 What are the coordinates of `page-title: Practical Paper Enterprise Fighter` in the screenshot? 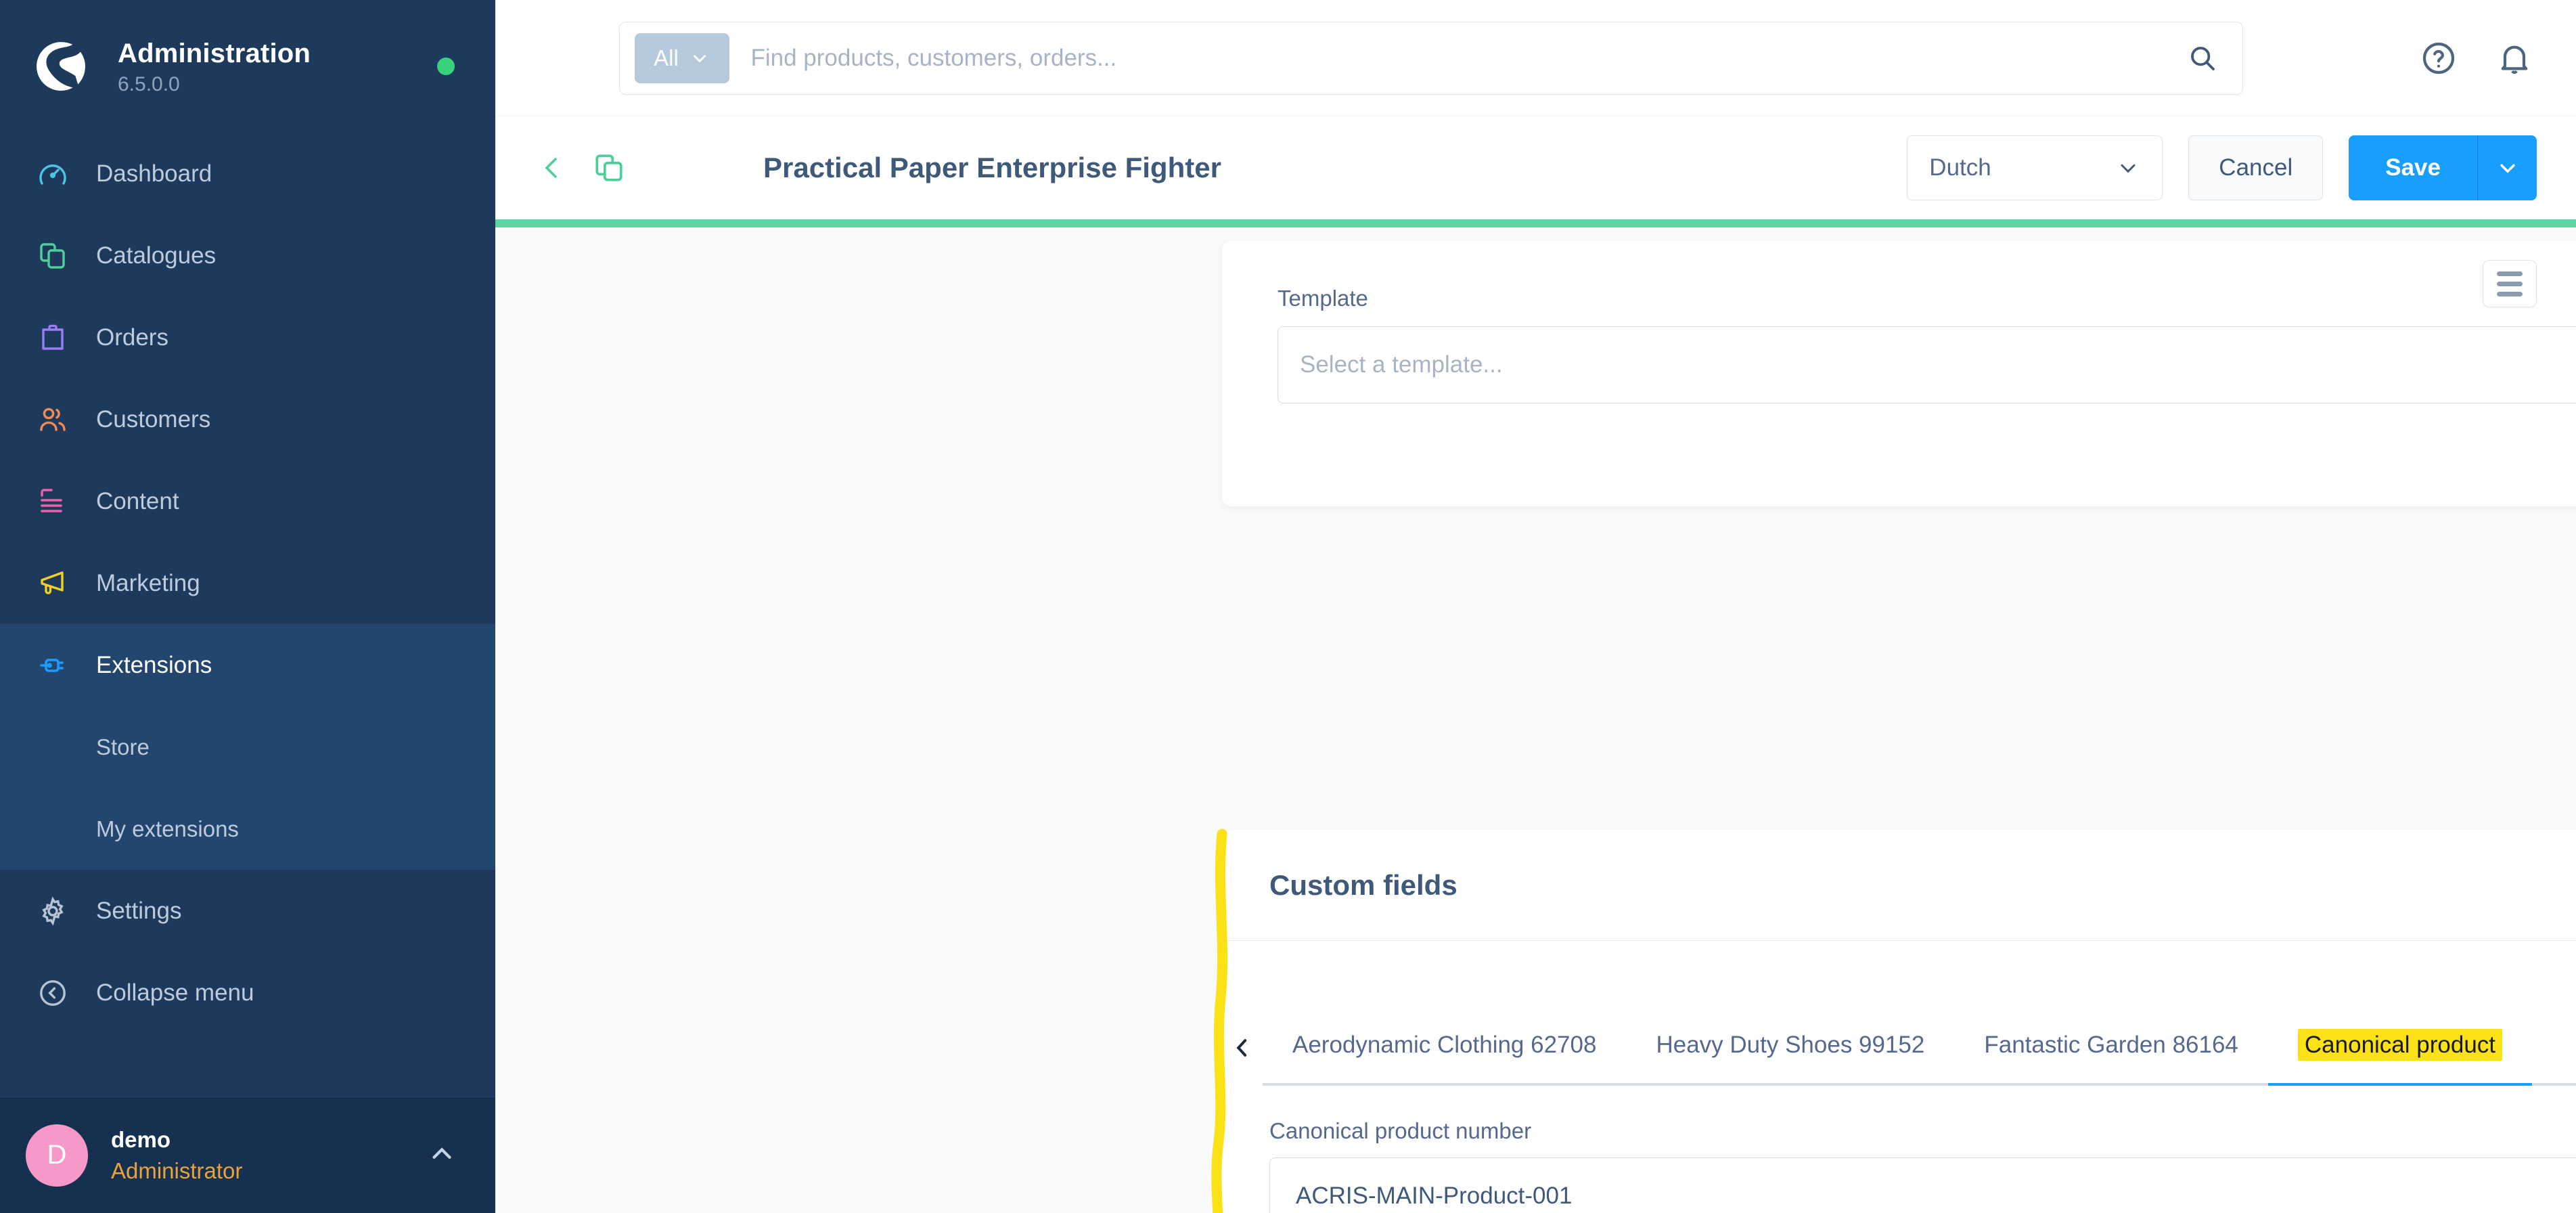 It's located at (992, 167).